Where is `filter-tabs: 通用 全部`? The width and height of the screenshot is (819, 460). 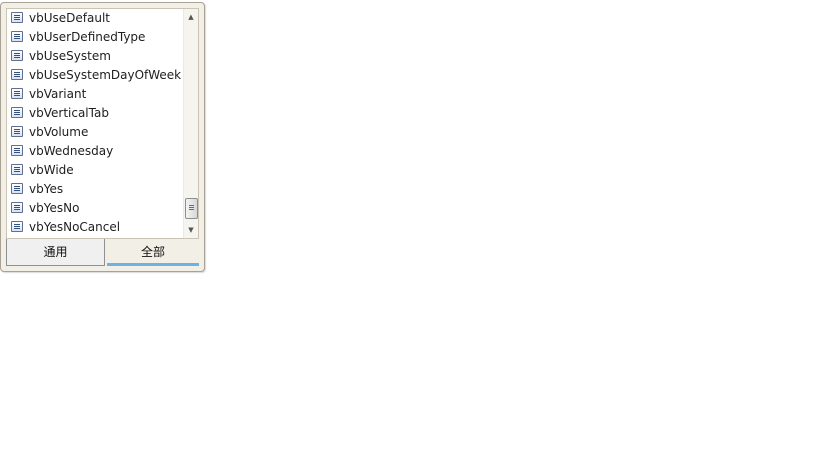 filter-tabs: 通用 全部 is located at coordinates (102, 253).